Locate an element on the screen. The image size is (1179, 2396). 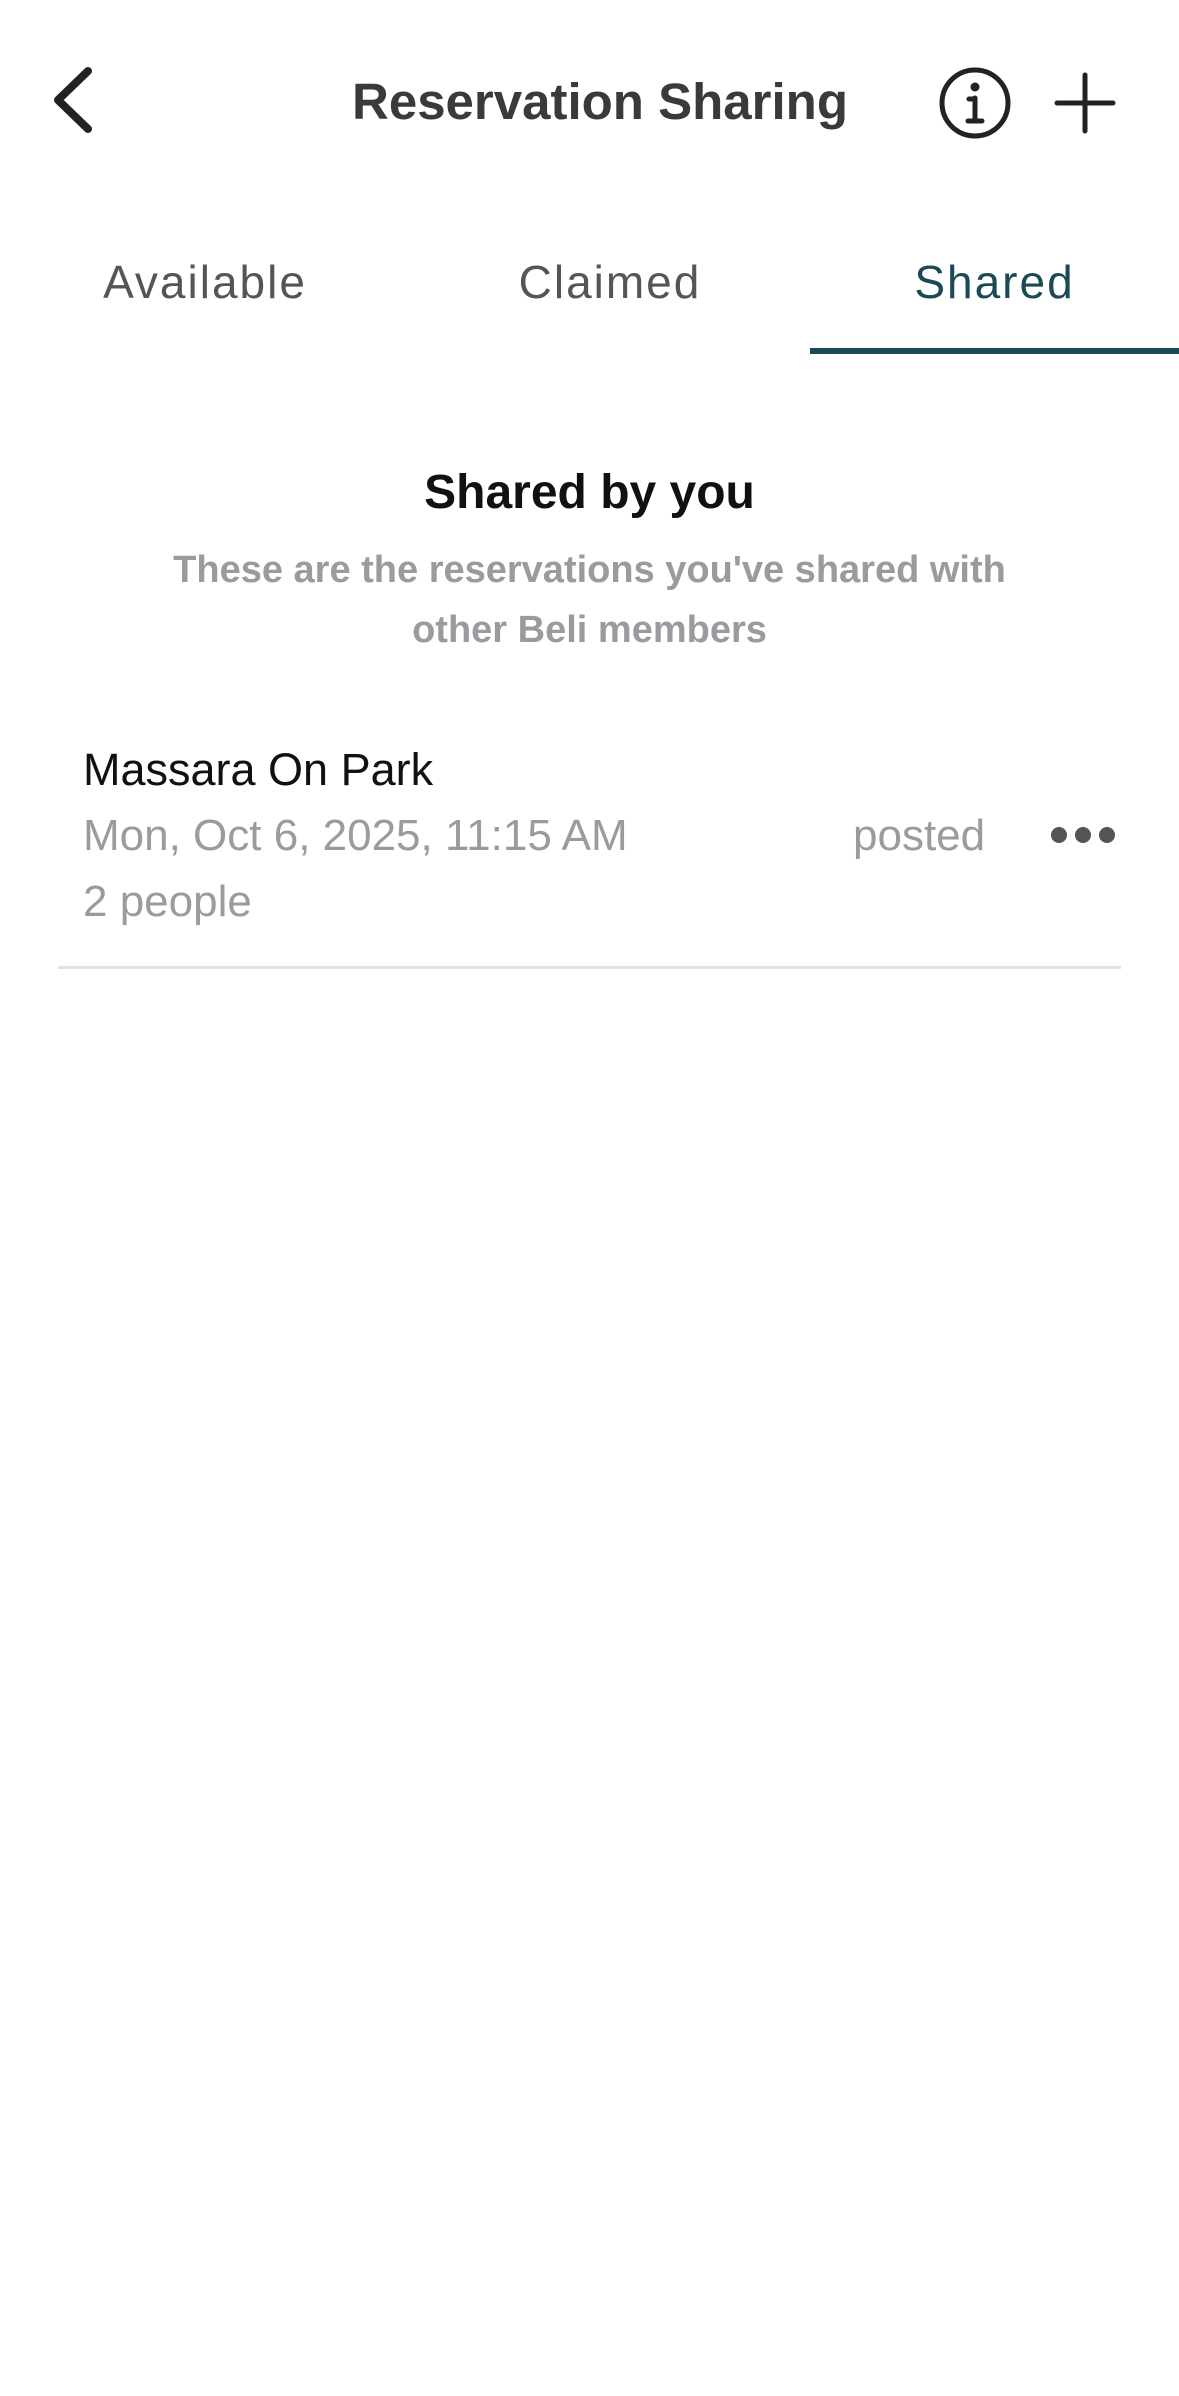
party-size: 2 people is located at coordinates (167, 901).